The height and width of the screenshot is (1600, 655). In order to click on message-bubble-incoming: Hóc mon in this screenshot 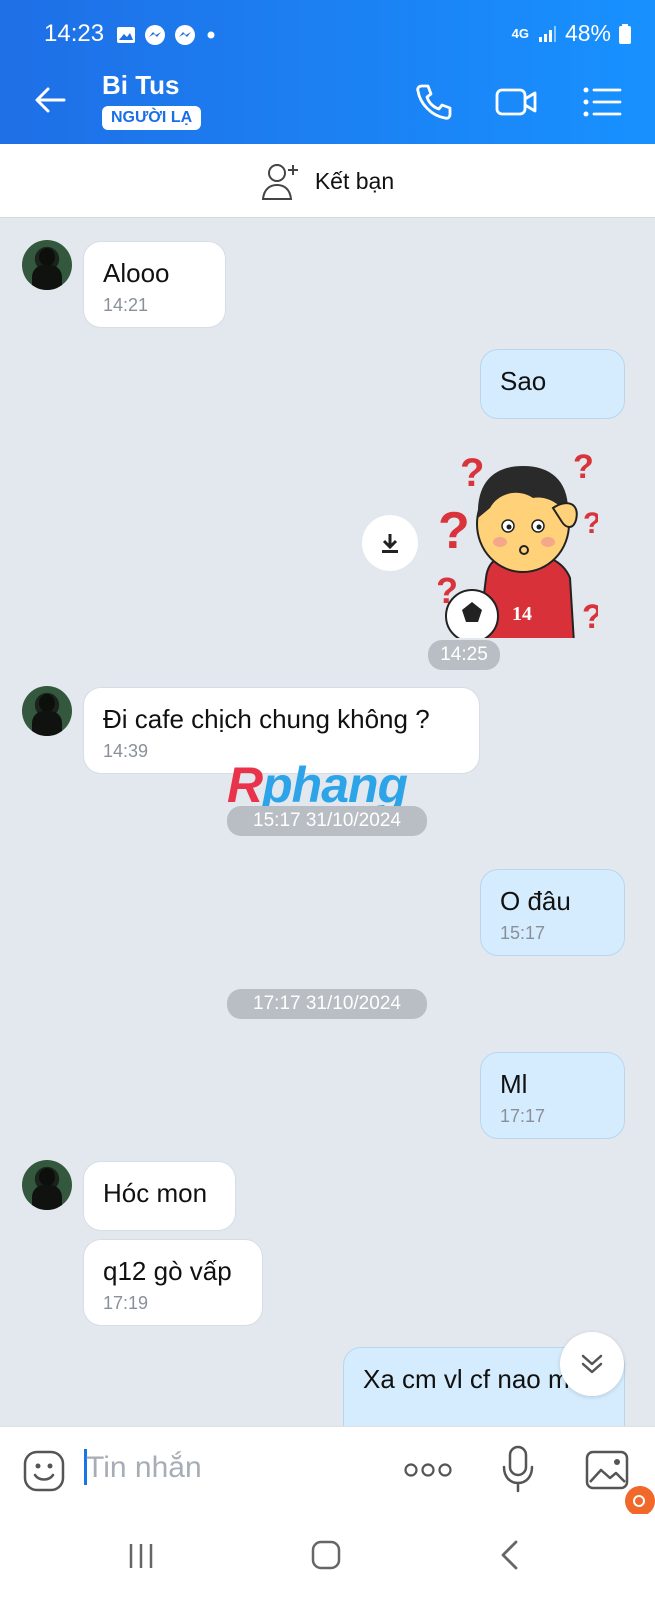, I will do `click(159, 1196)`.